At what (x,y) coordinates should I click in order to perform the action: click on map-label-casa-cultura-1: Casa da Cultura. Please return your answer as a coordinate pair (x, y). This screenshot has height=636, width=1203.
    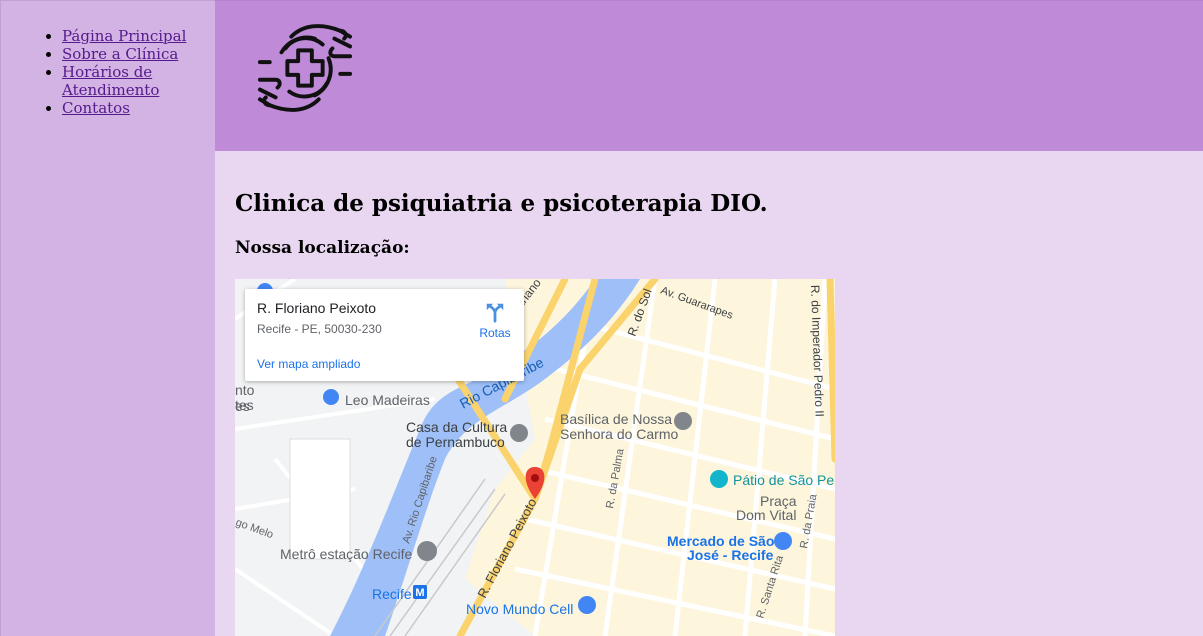
    Looking at the image, I should click on (456, 427).